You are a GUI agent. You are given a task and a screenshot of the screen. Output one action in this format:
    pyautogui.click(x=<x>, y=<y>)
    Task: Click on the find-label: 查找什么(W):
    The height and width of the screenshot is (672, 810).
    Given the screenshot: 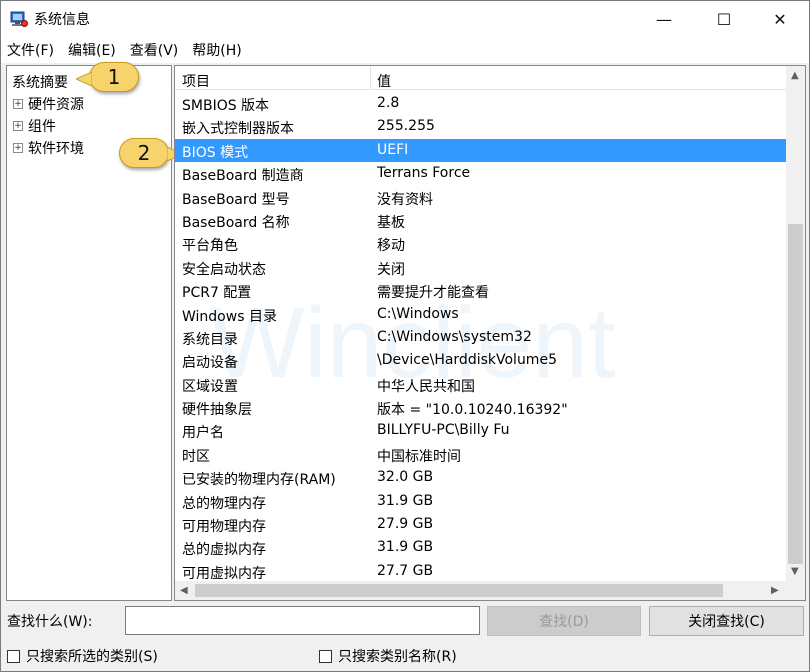 What is the action you would take?
    pyautogui.click(x=50, y=622)
    